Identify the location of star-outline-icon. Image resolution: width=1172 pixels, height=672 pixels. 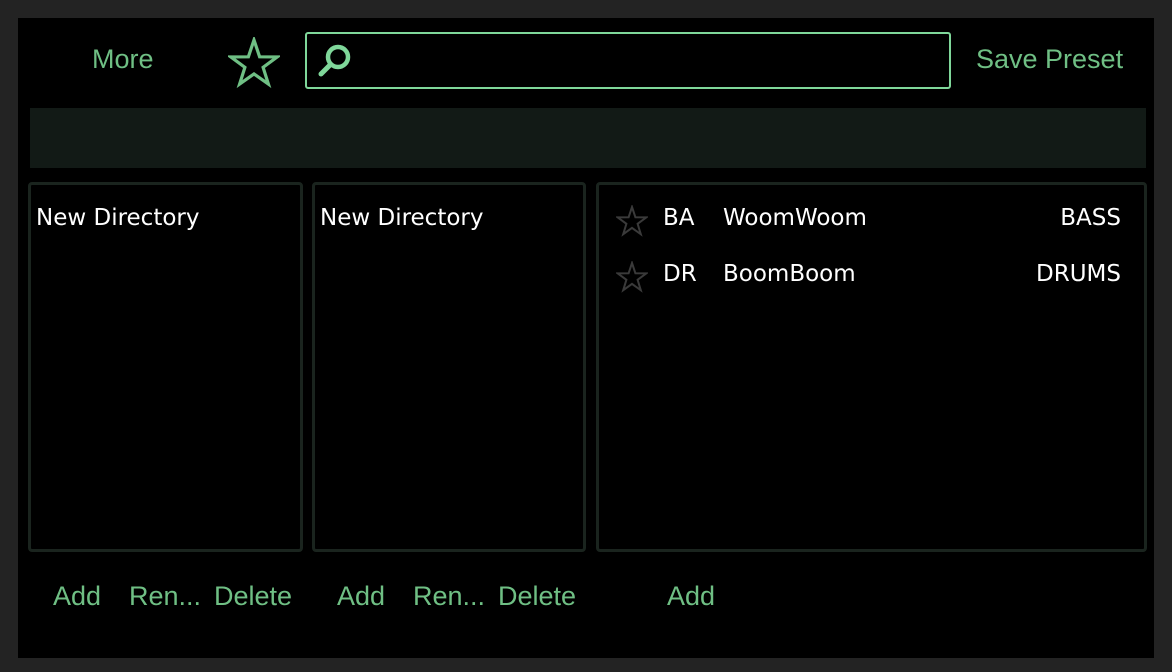
(254, 63).